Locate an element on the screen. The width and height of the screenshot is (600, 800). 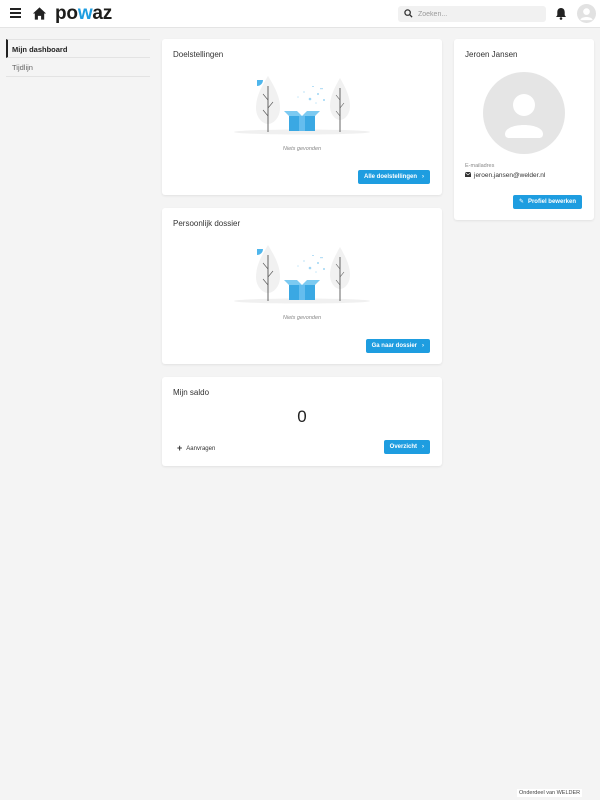
profile-name: Jeroen Jansen is located at coordinates (491, 54).